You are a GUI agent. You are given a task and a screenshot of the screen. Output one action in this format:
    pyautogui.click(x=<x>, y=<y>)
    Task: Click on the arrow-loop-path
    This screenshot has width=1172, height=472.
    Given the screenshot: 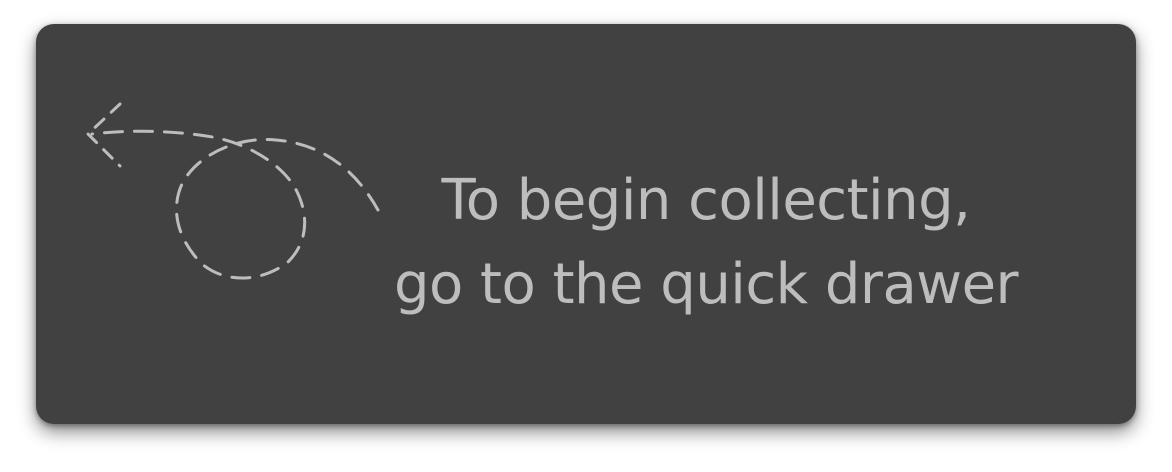 What is the action you would take?
    pyautogui.click(x=235, y=204)
    